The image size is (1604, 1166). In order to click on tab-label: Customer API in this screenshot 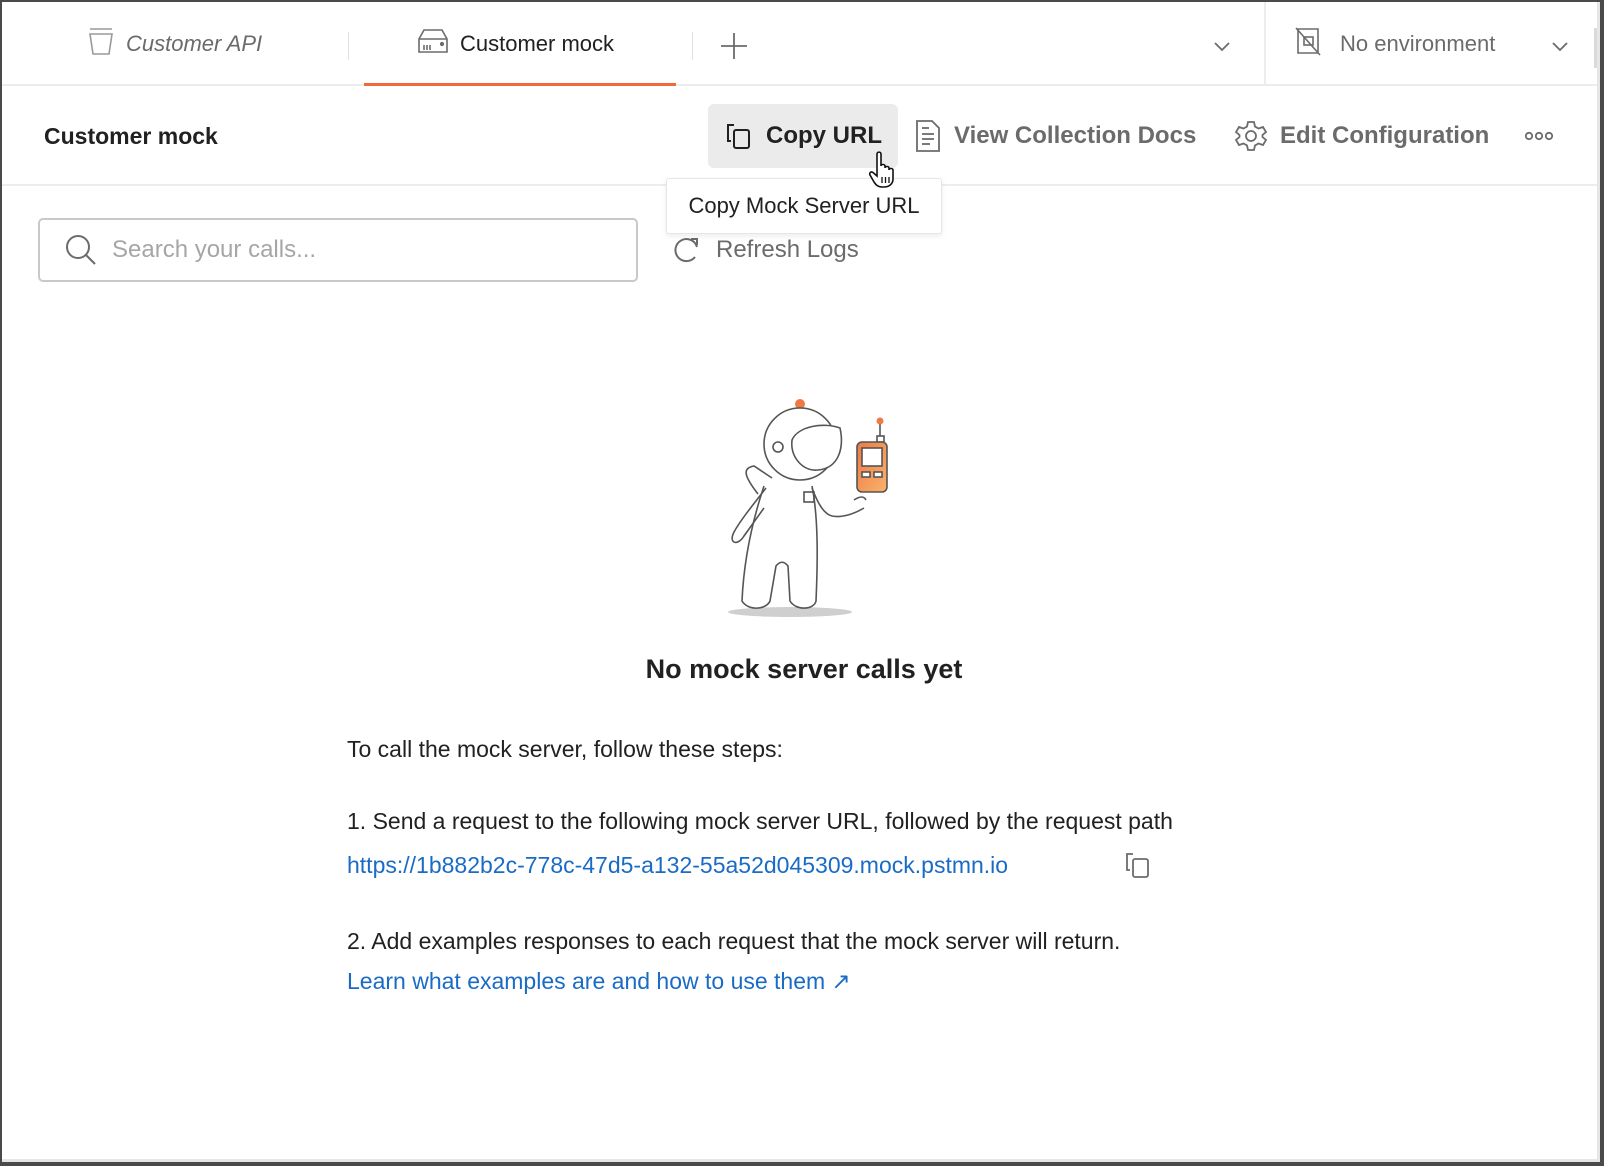, I will do `click(194, 43)`.